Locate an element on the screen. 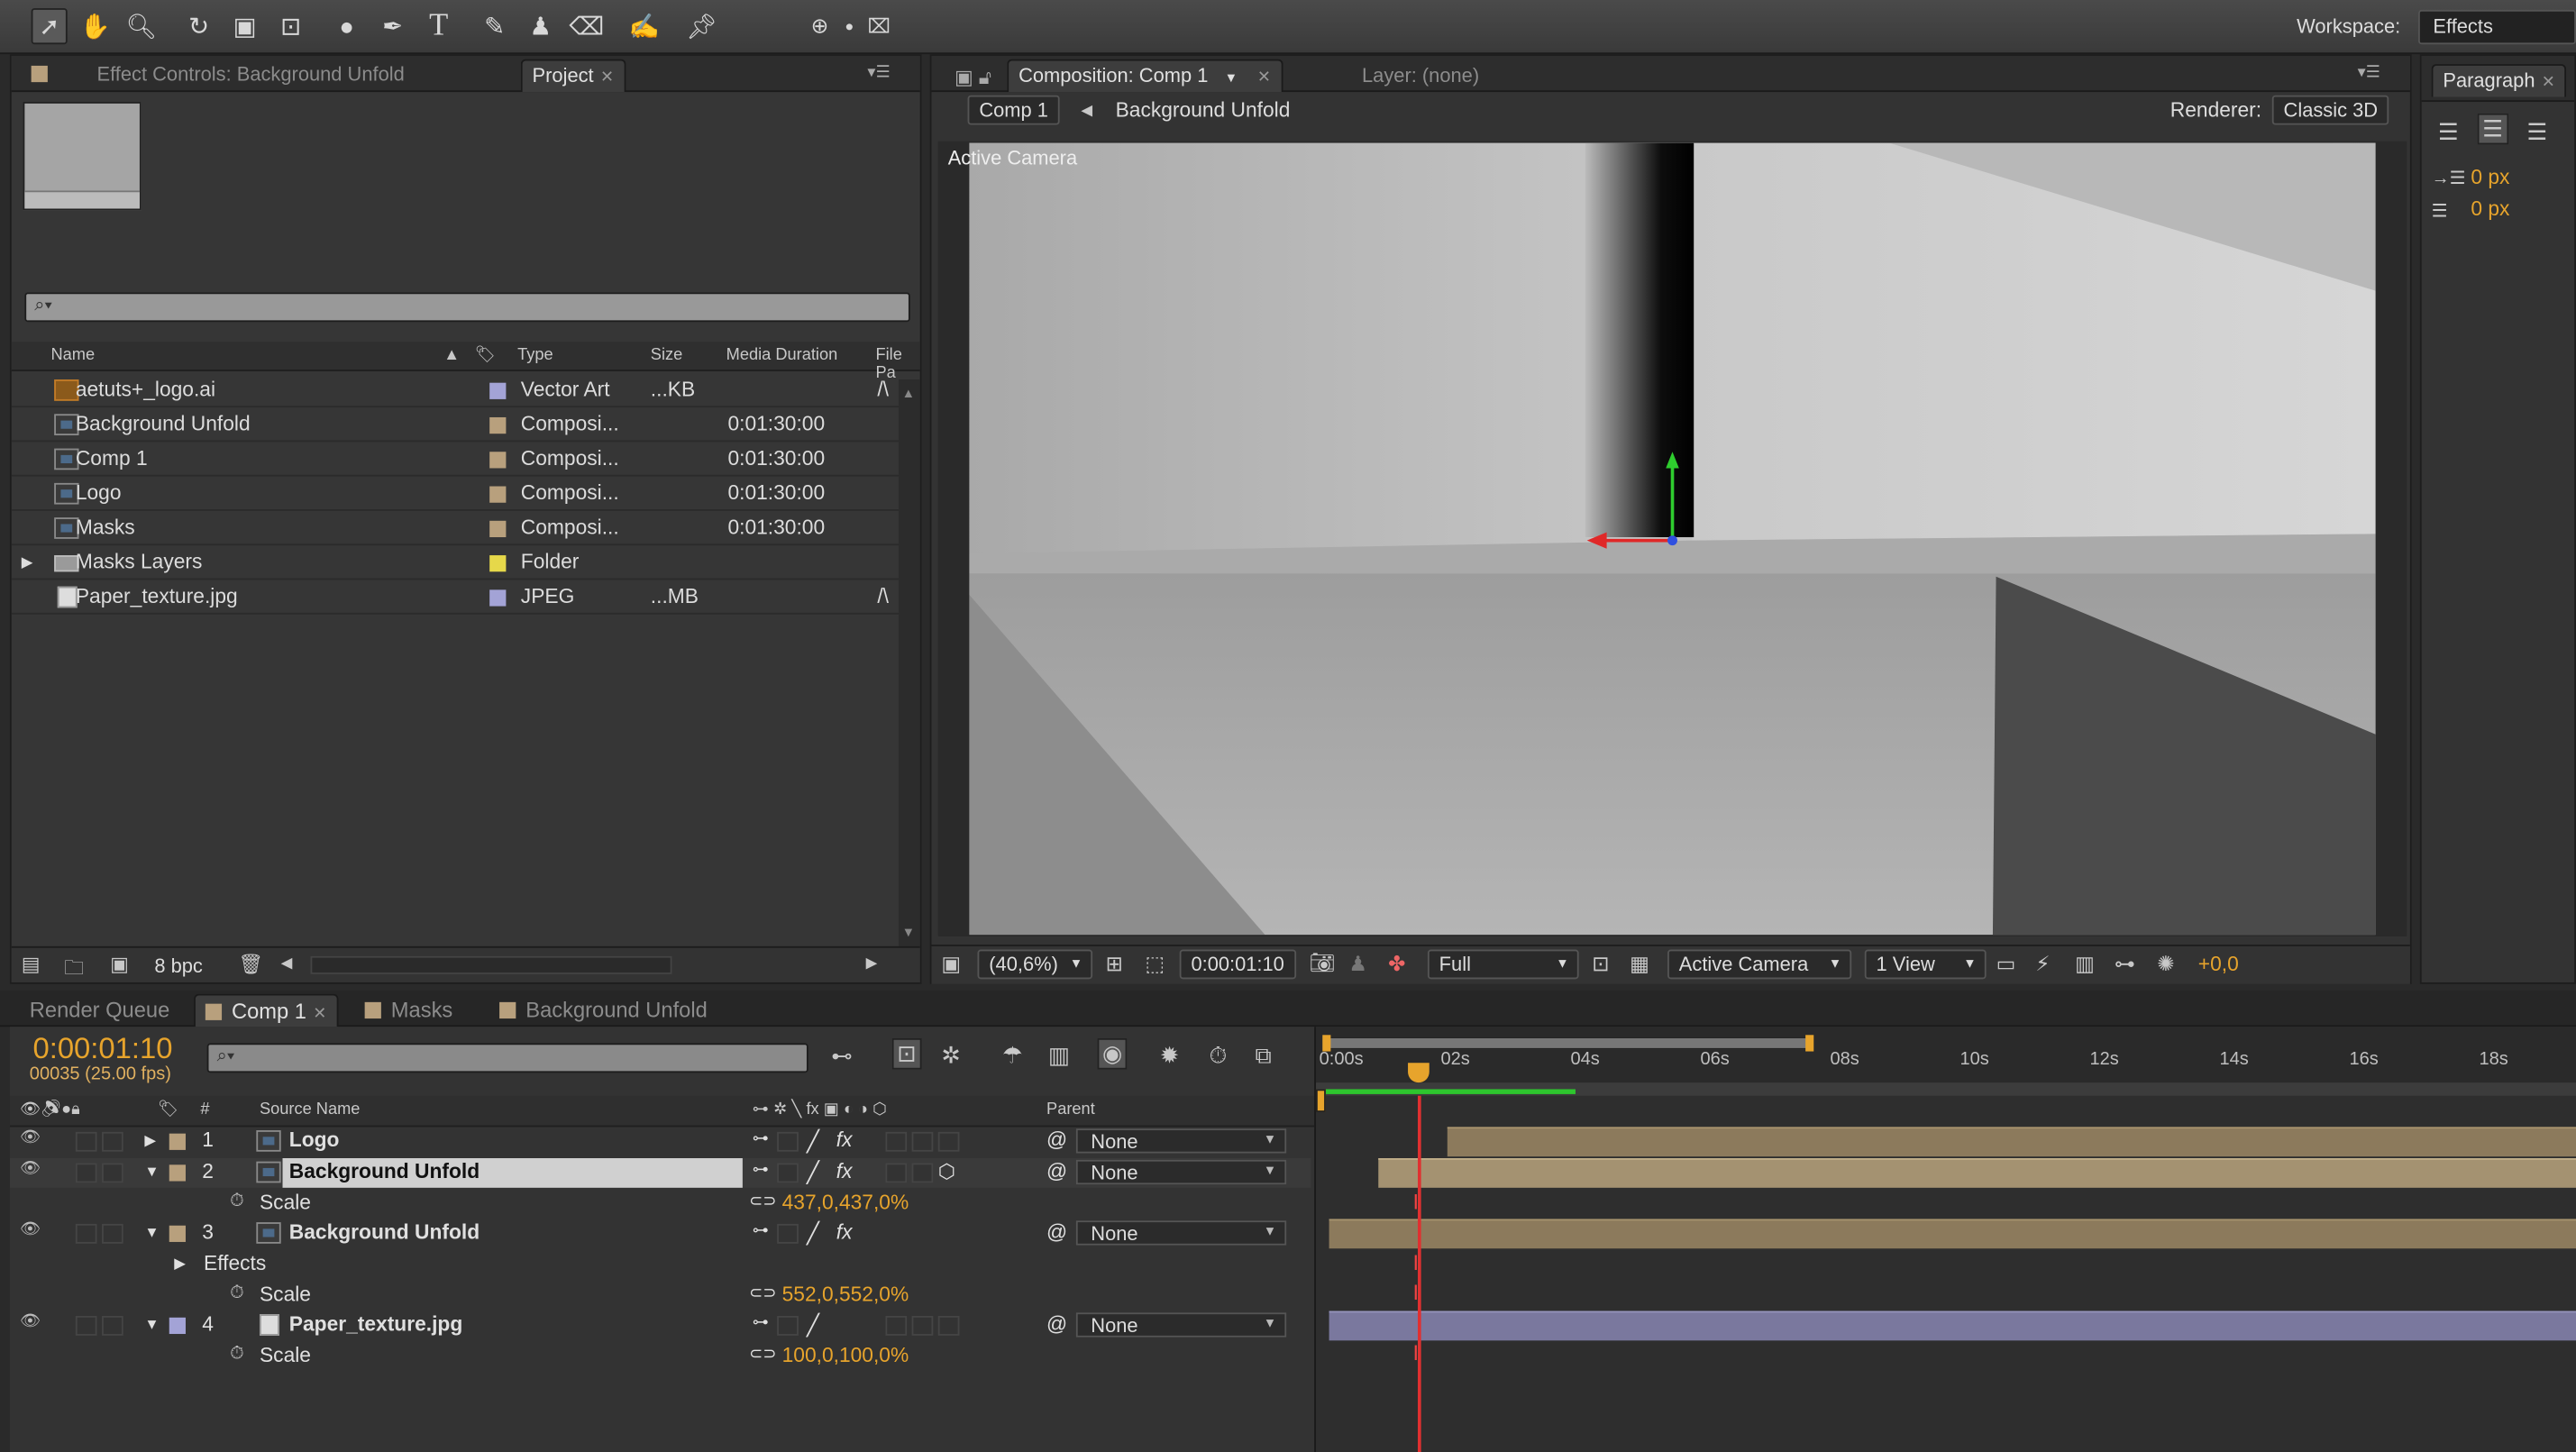 The height and width of the screenshot is (1452, 2576). quality-line-icon: ╱ is located at coordinates (813, 1233).